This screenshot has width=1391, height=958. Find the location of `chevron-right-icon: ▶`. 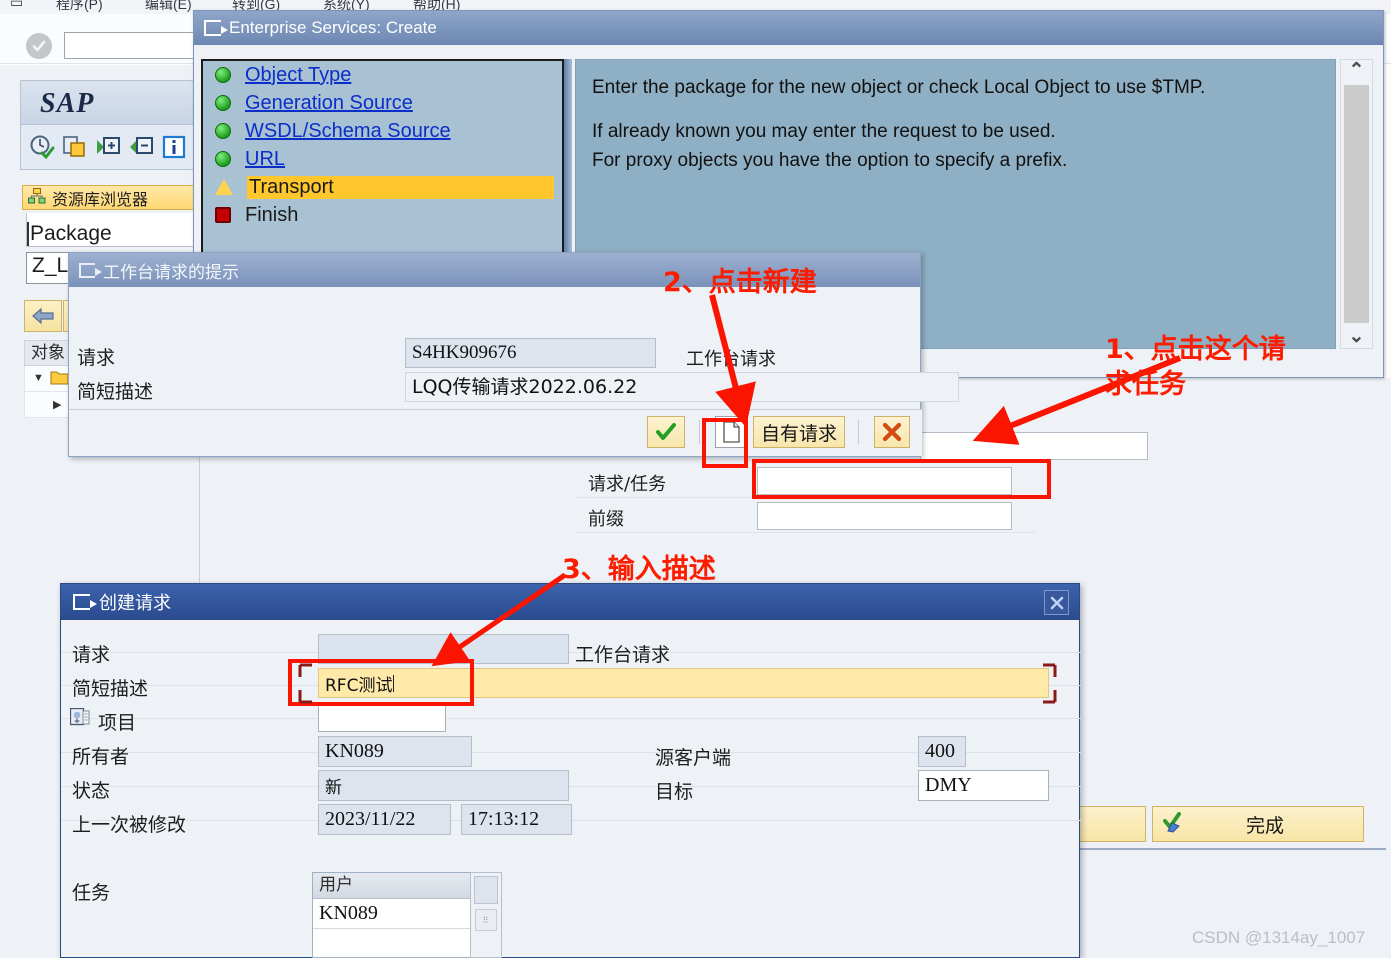

chevron-right-icon: ▶ is located at coordinates (57, 404).